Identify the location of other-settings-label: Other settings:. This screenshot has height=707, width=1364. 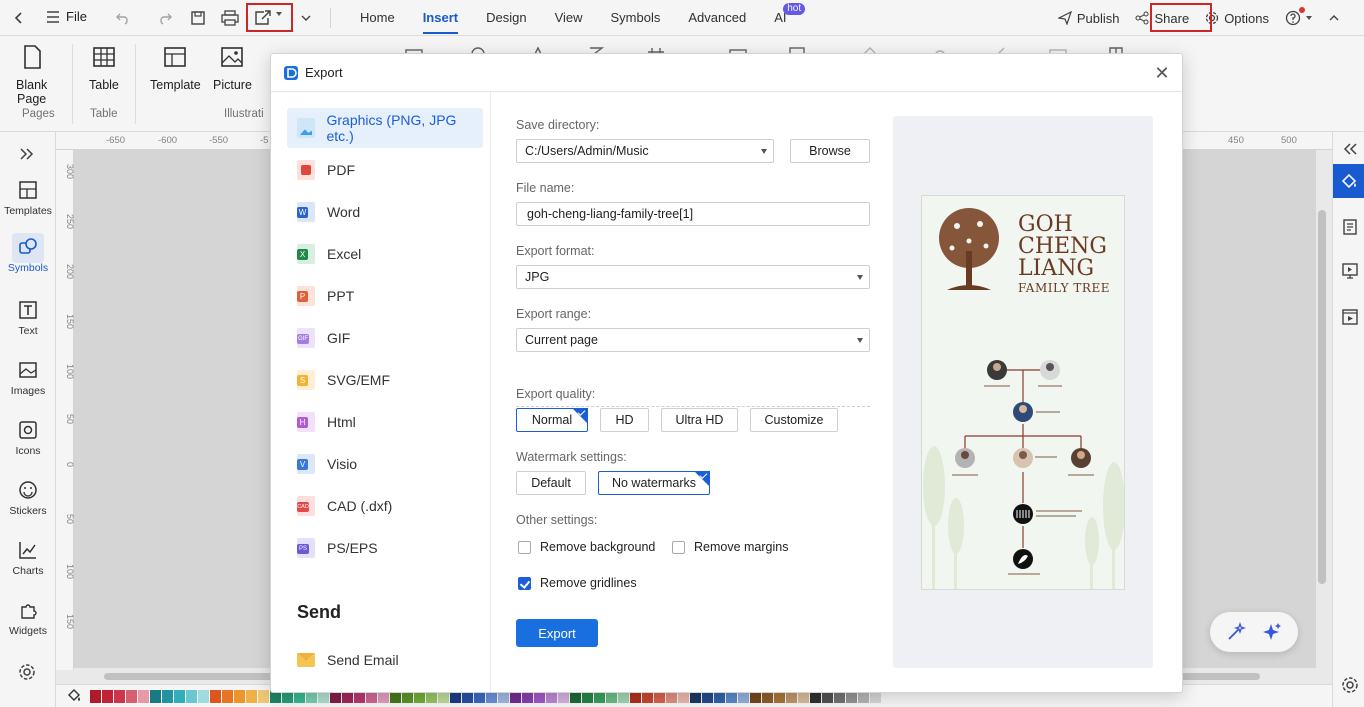
(557, 520).